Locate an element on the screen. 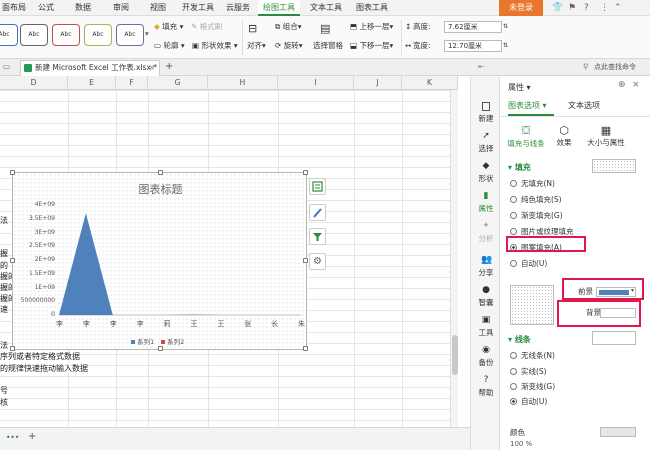  shape-style-2: Abc is located at coordinates (34, 35).